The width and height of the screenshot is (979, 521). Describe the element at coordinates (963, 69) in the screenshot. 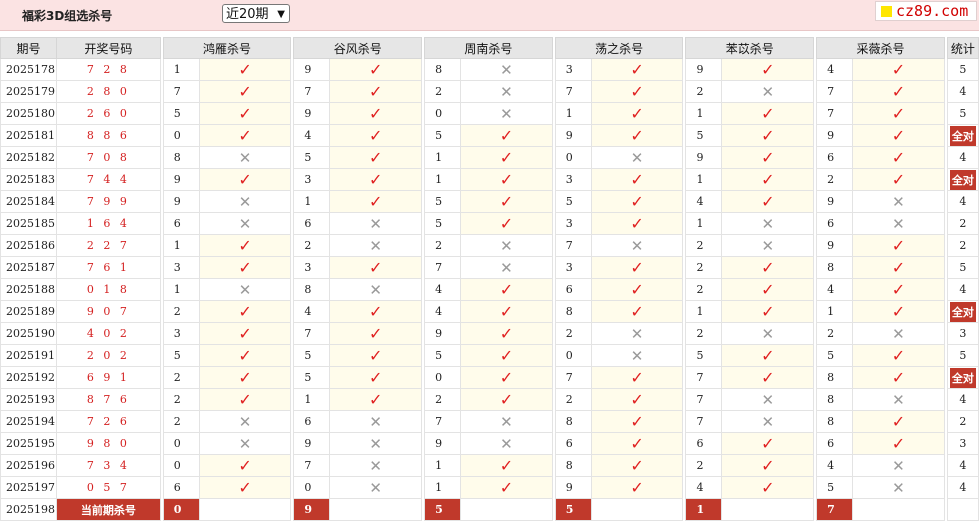

I see `stat-value: 5` at that location.